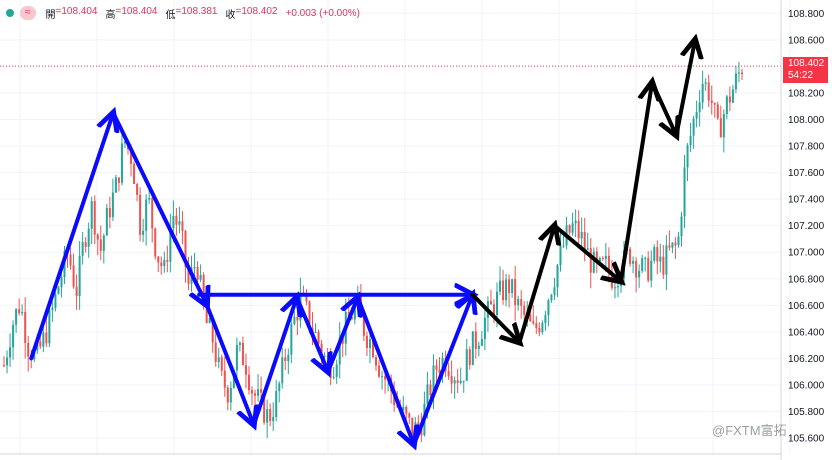  Describe the element at coordinates (806, 226) in the screenshot. I see `y-tick-label: 107.200` at that location.